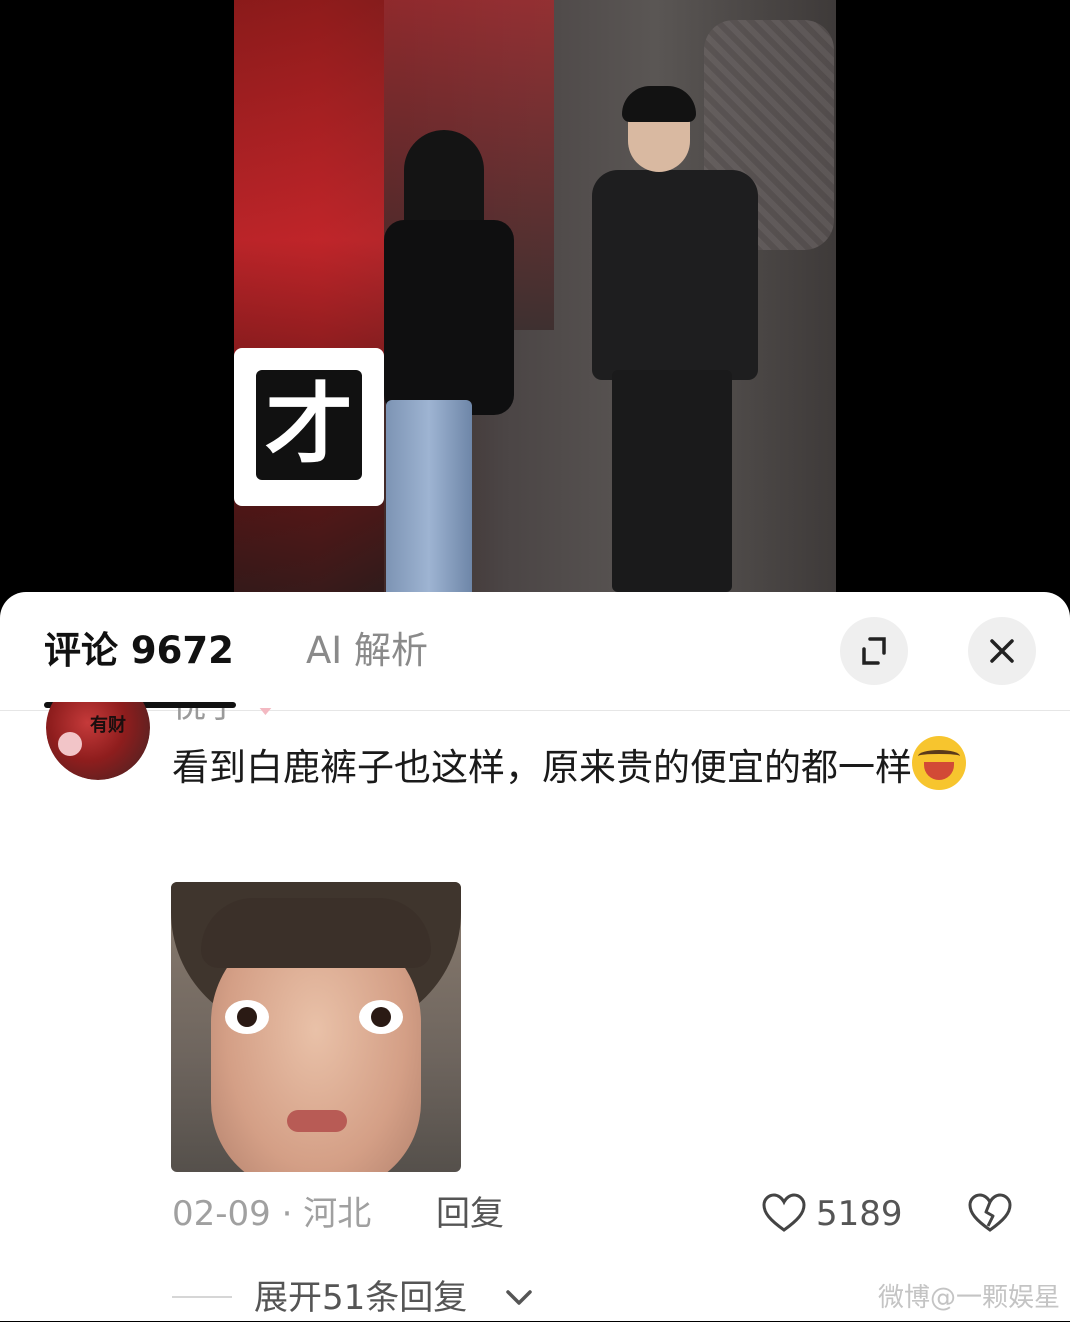  Describe the element at coordinates (360, 1298) in the screenshot. I see `expand-replies-link: 展开51条回复` at that location.